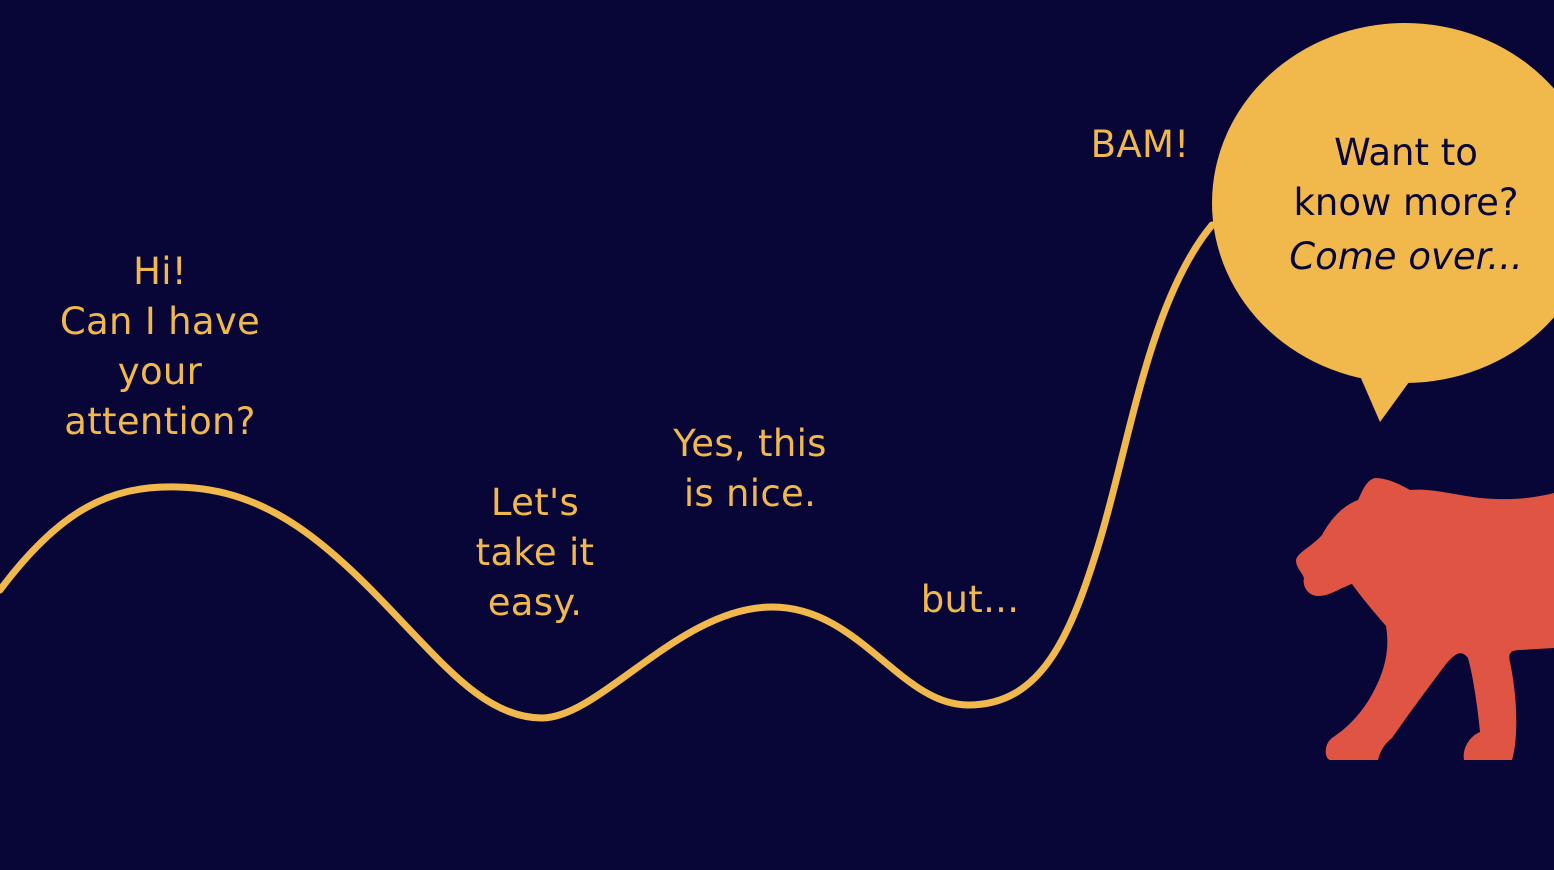  What do you see at coordinates (750, 468) in the screenshot?
I see `label-this-is-nice: Yes, this is nice.` at bounding box center [750, 468].